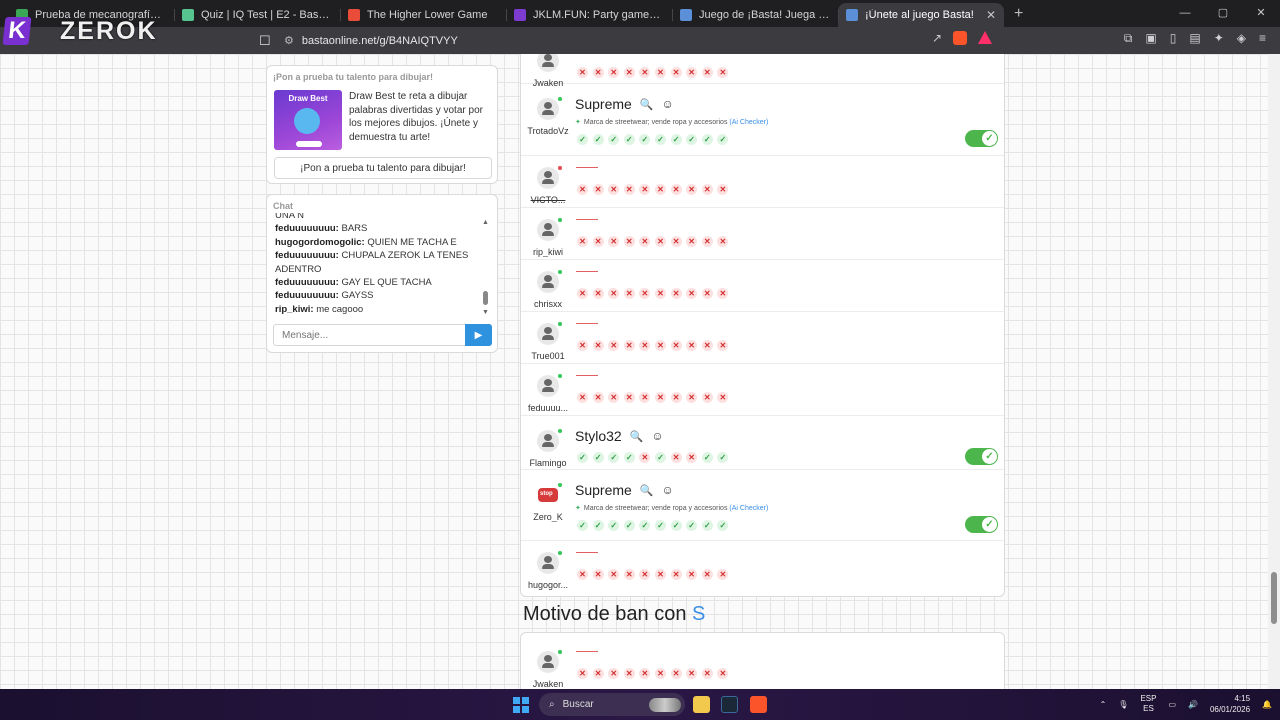 The image size is (1280, 720). What do you see at coordinates (478, 335) in the screenshot?
I see `chat-send-button: ▶` at bounding box center [478, 335].